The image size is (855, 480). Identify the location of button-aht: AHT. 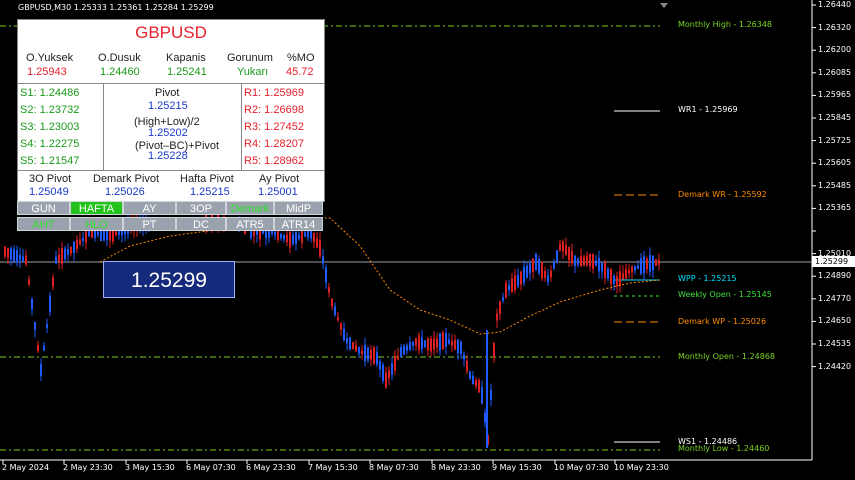
(43, 224).